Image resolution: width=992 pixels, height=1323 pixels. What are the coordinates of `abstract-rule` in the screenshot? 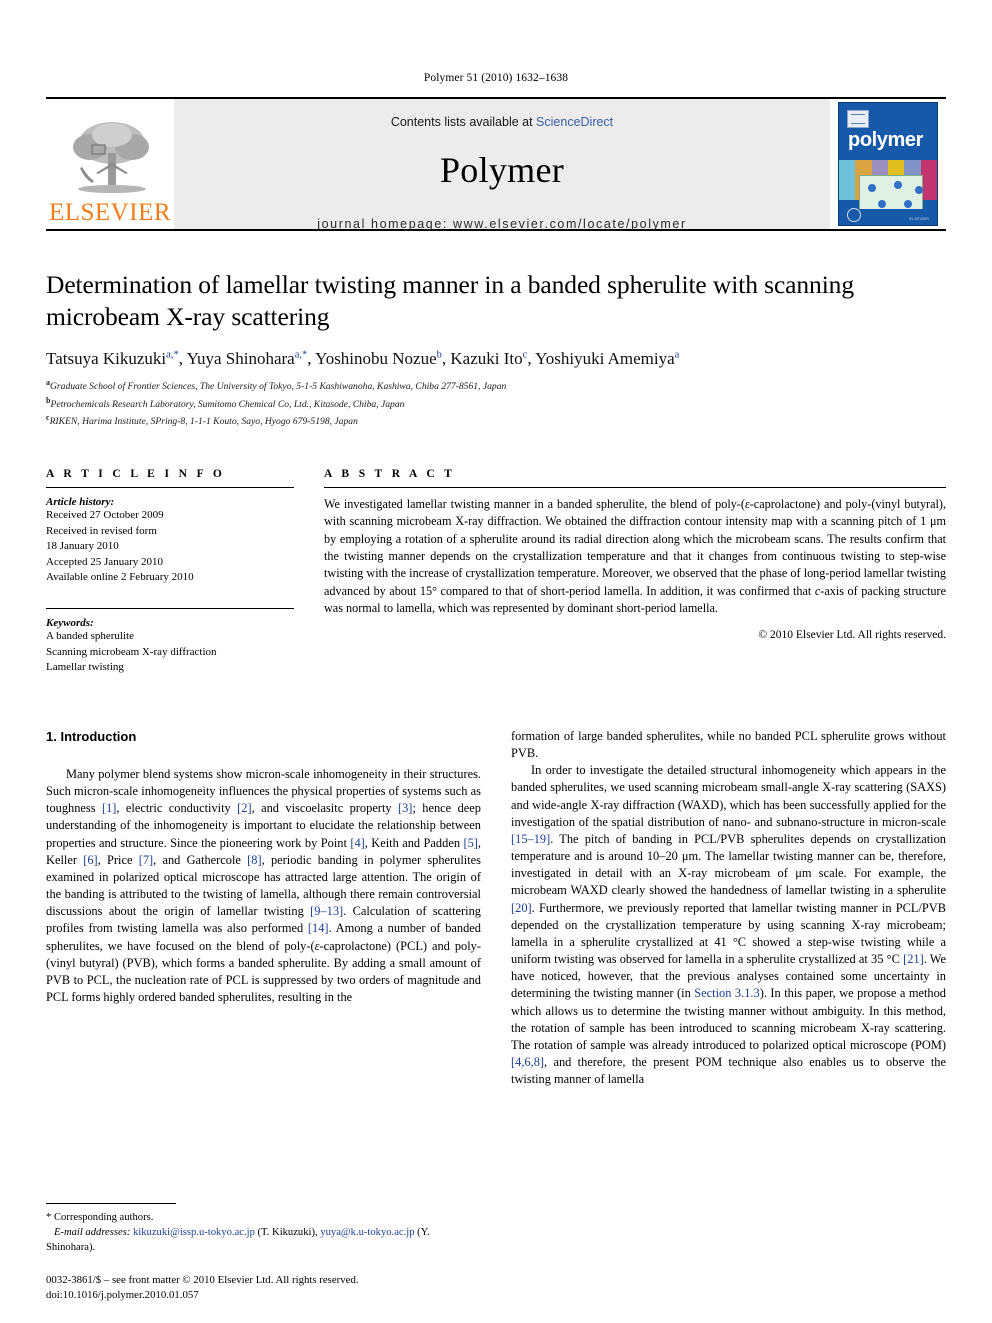 It's located at (635, 487).